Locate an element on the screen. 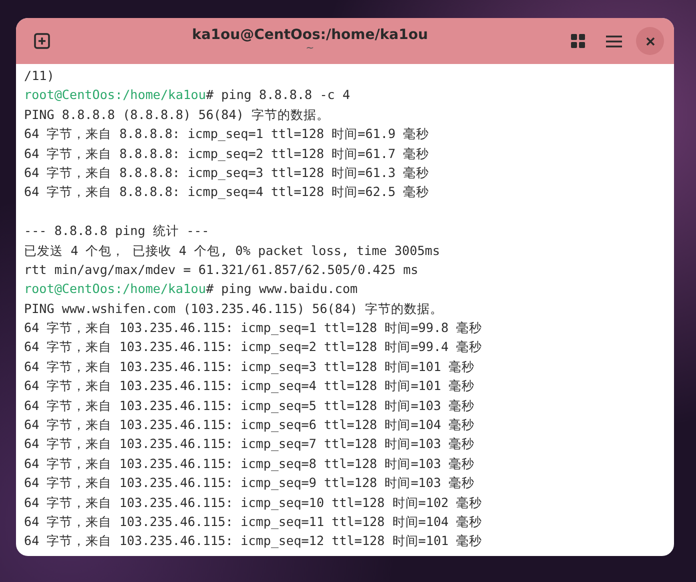  terminal-line: 64 字节，来自 103.235.46.115: icmp_seq=11 ttl=128 时间=104 毫秒 is located at coordinates (254, 521).